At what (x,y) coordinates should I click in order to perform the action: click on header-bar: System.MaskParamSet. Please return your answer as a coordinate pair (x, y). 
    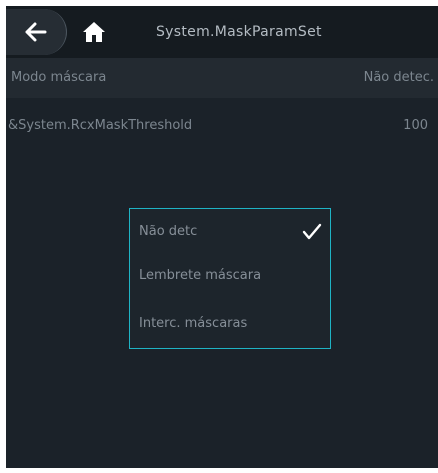
    Looking at the image, I should click on (222, 32).